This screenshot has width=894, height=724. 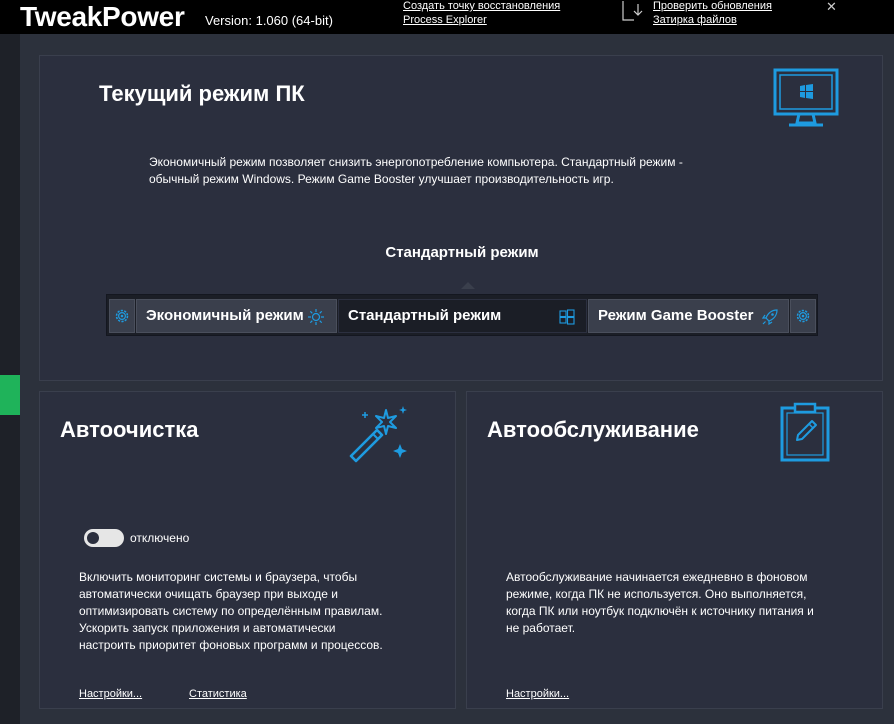 I want to click on check-updates-link: Проверить обновления, so click(x=712, y=6).